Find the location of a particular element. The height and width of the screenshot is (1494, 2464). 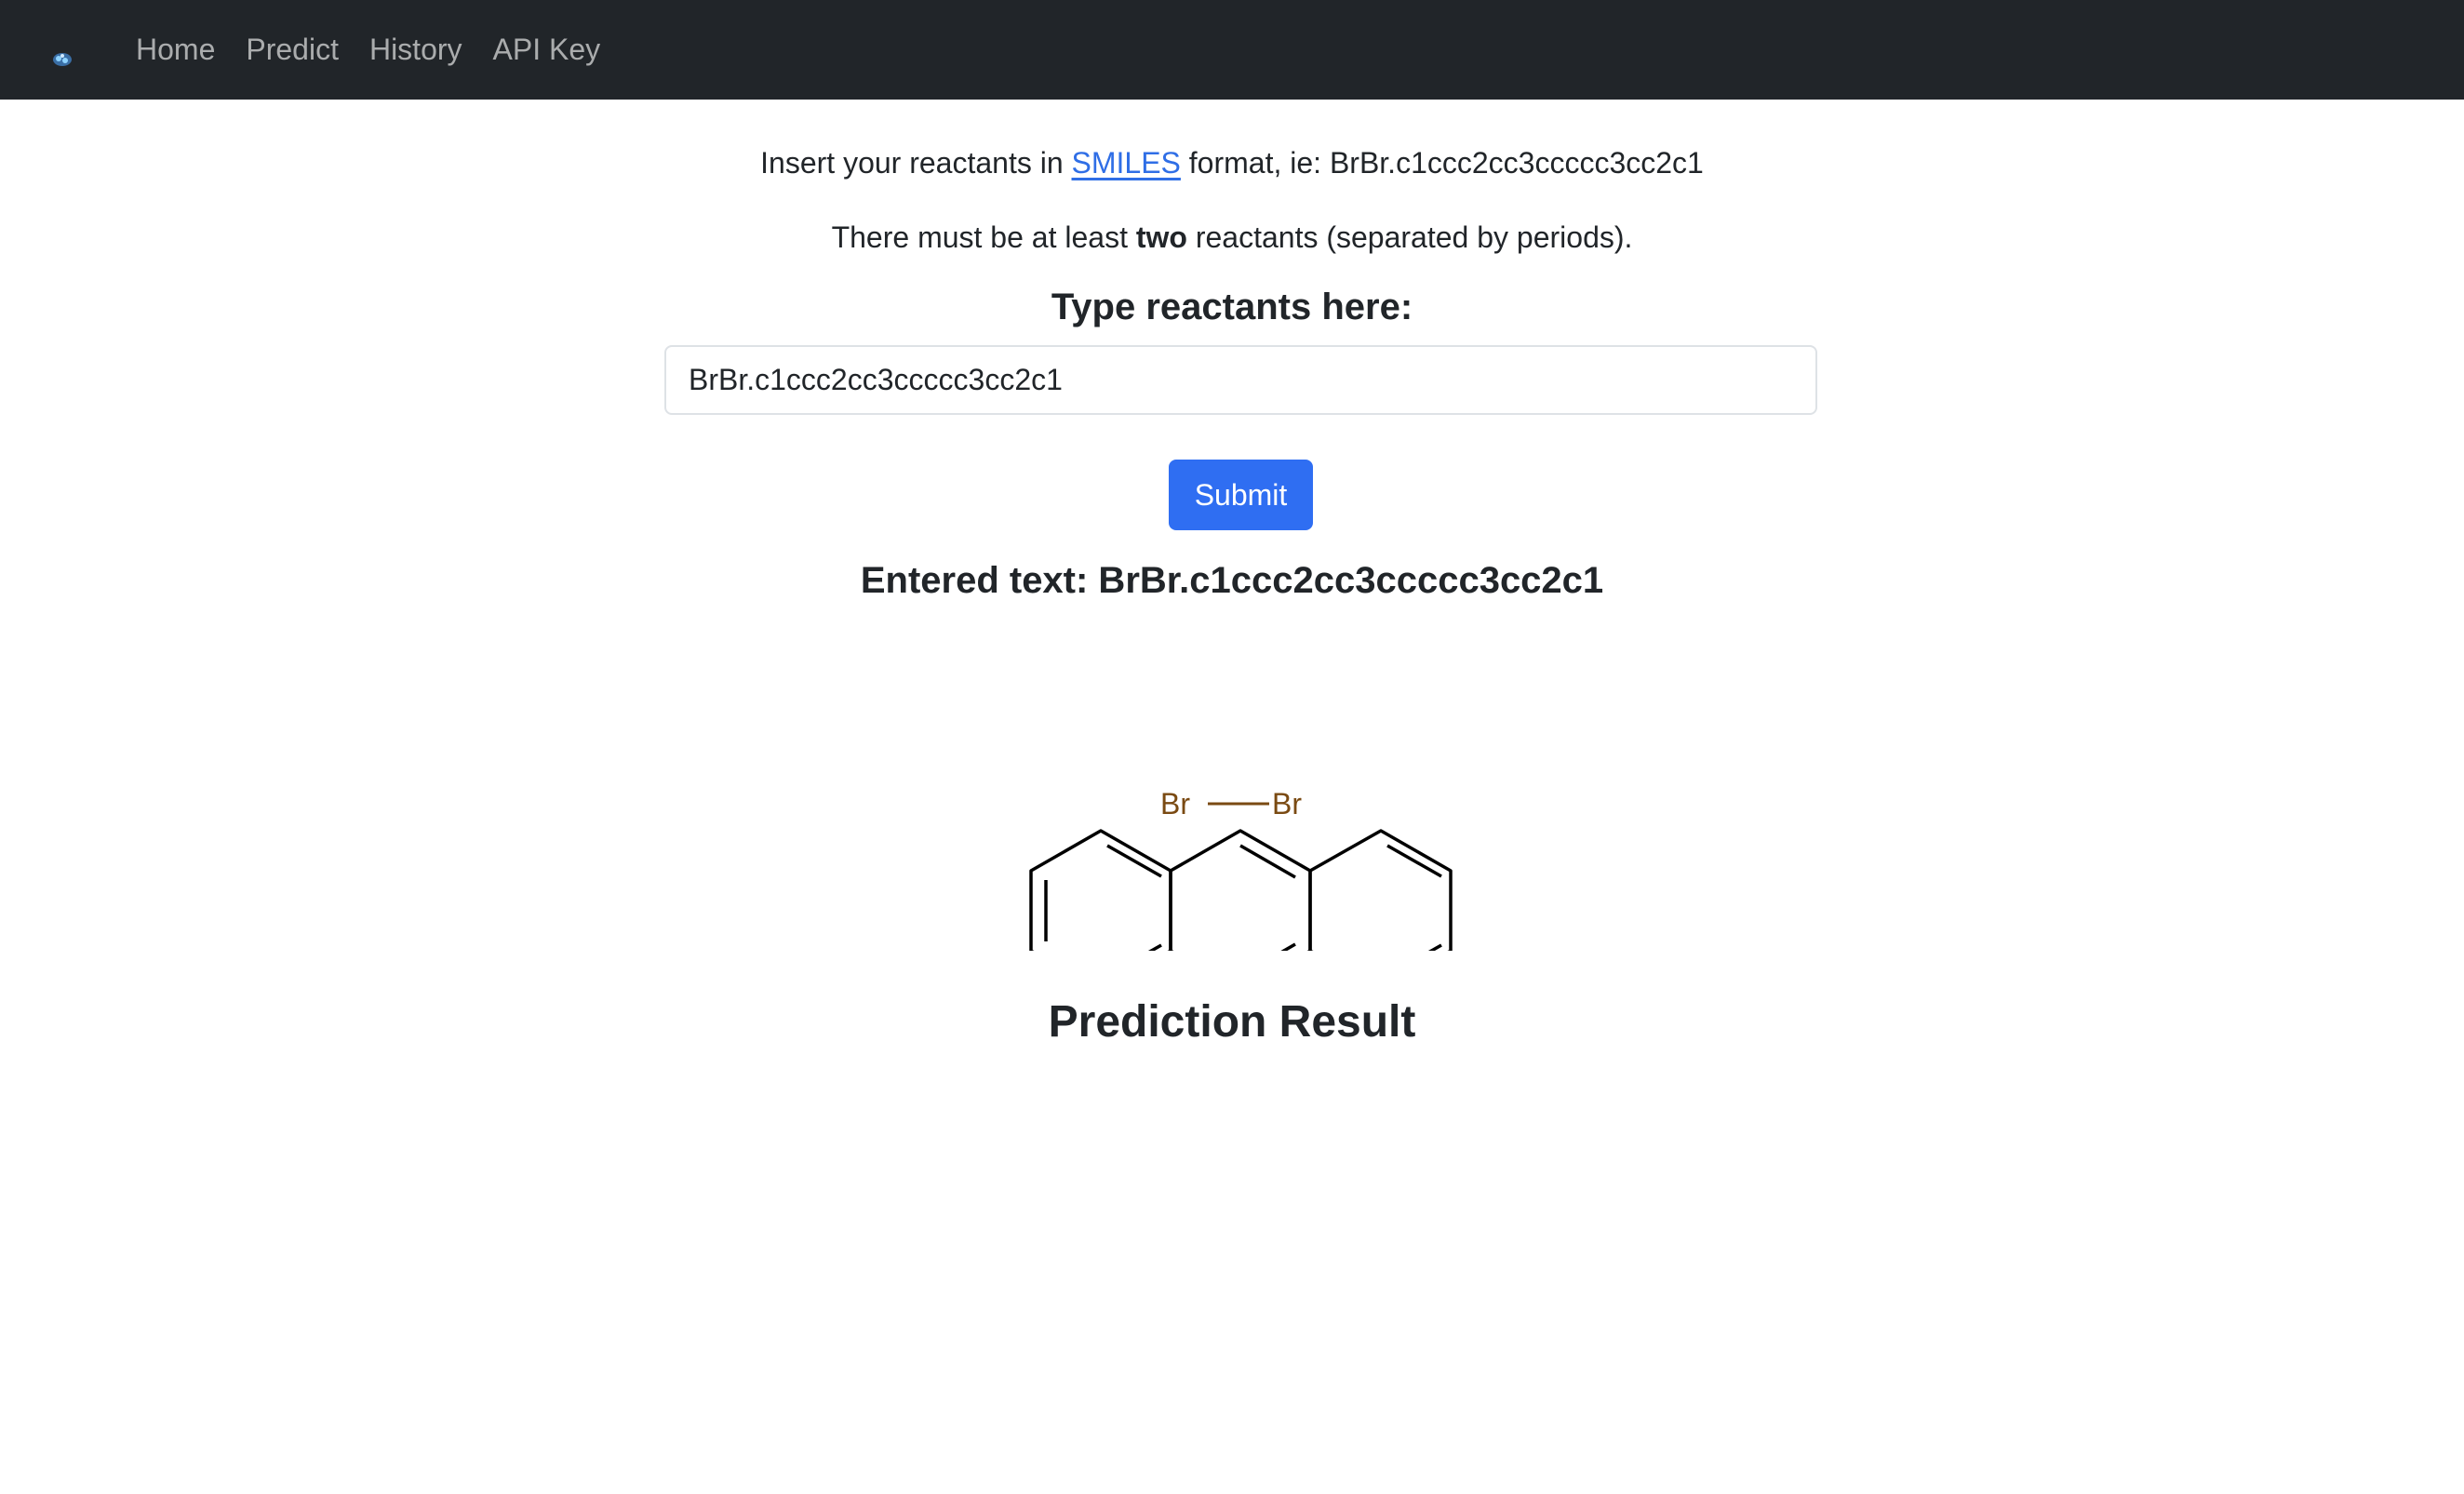

rule-suffix: reactants (separated by periods). is located at coordinates (1409, 237).